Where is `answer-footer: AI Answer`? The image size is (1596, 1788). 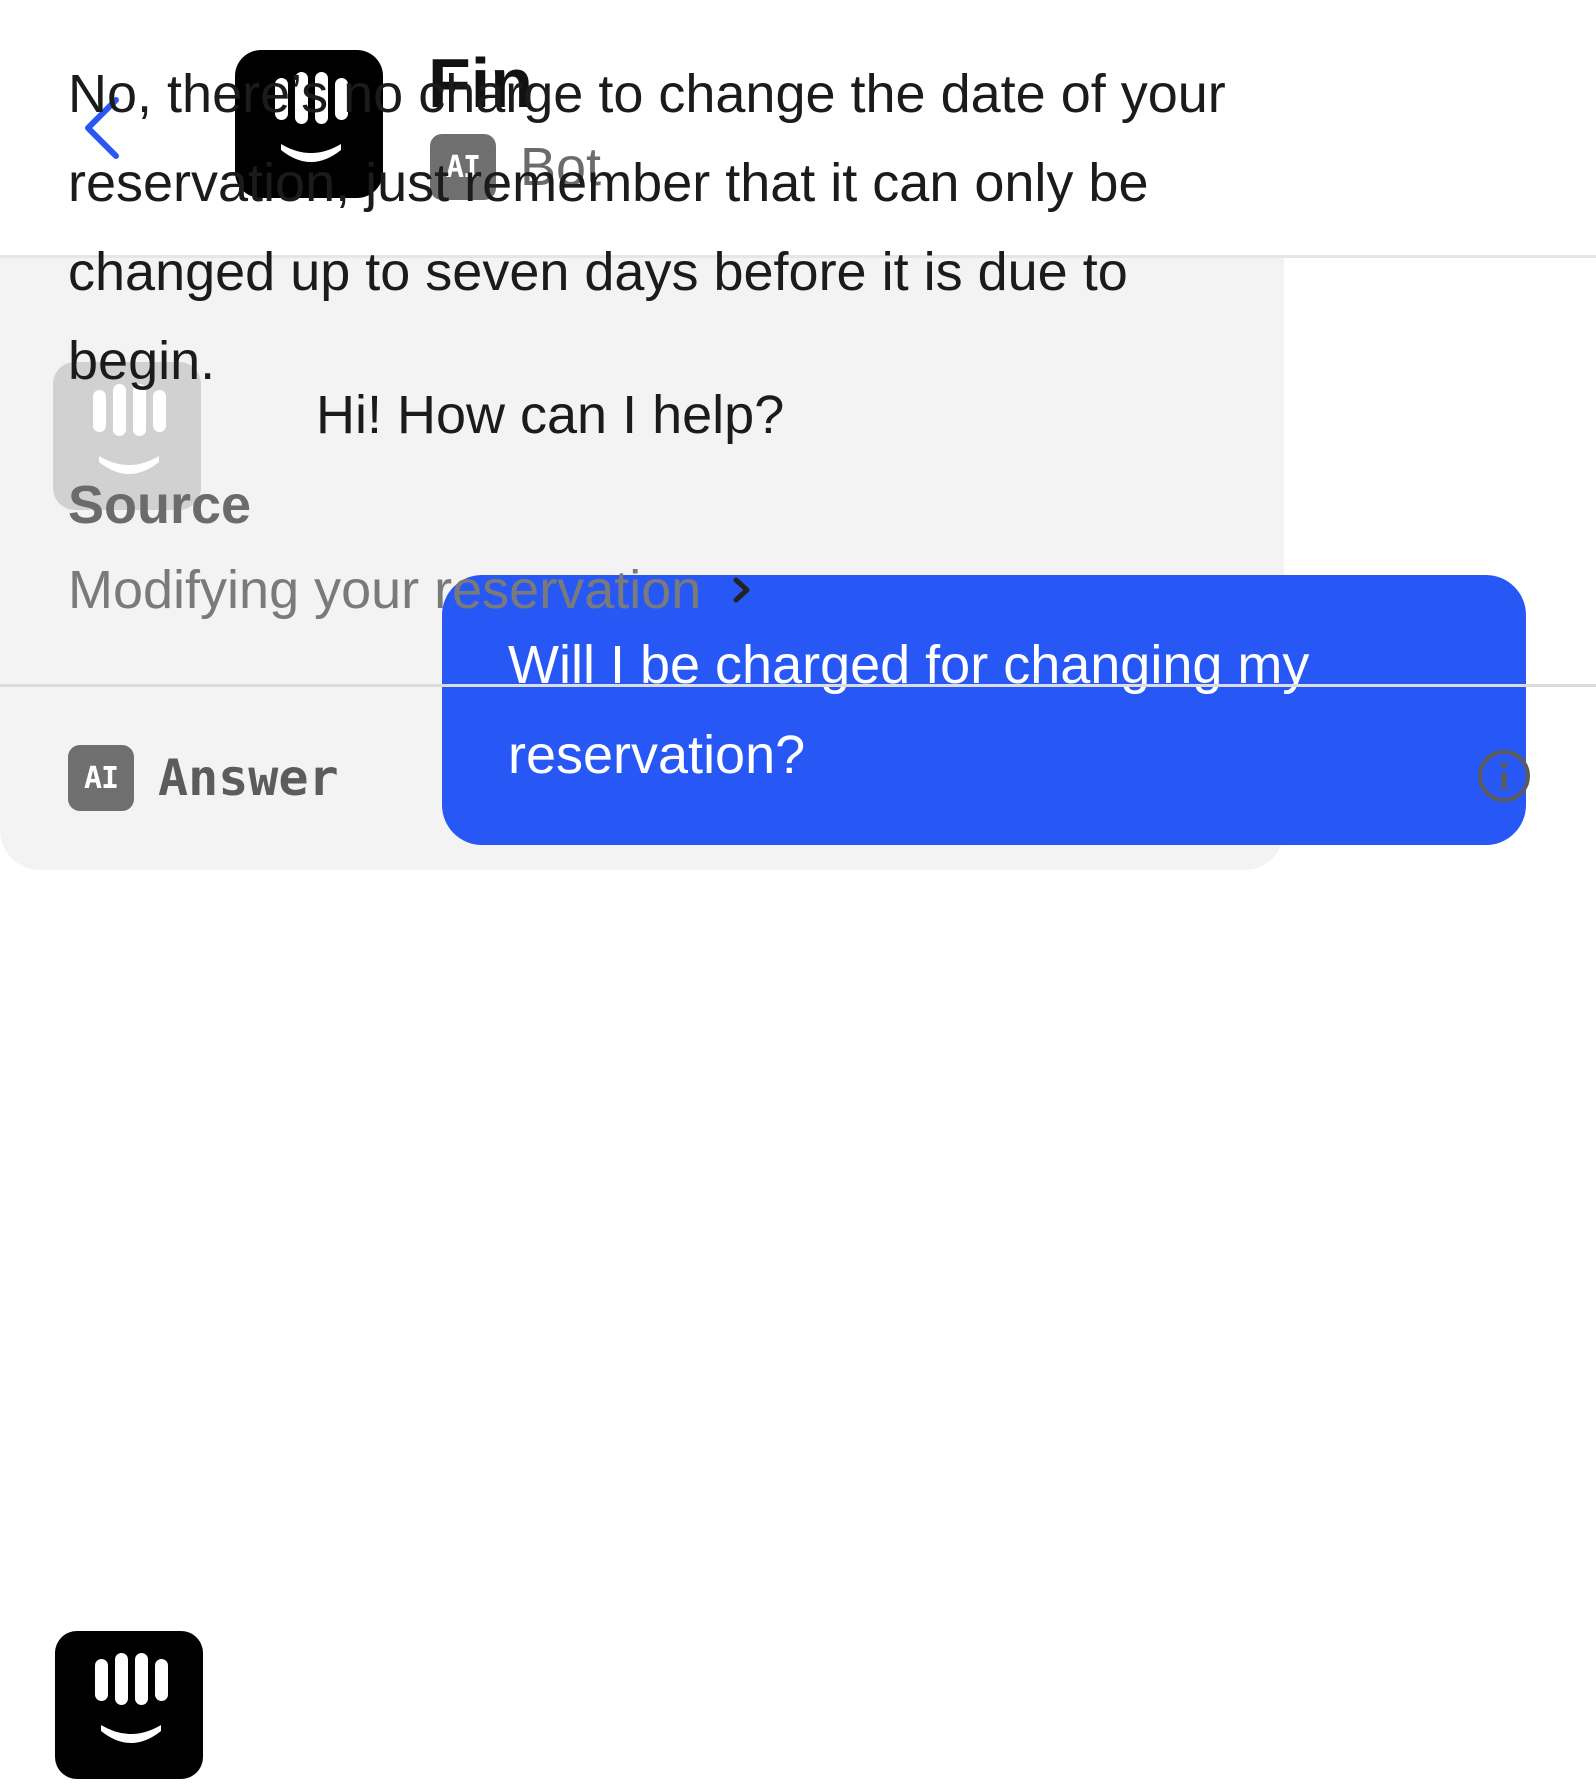 answer-footer: AI Answer is located at coordinates (203, 778).